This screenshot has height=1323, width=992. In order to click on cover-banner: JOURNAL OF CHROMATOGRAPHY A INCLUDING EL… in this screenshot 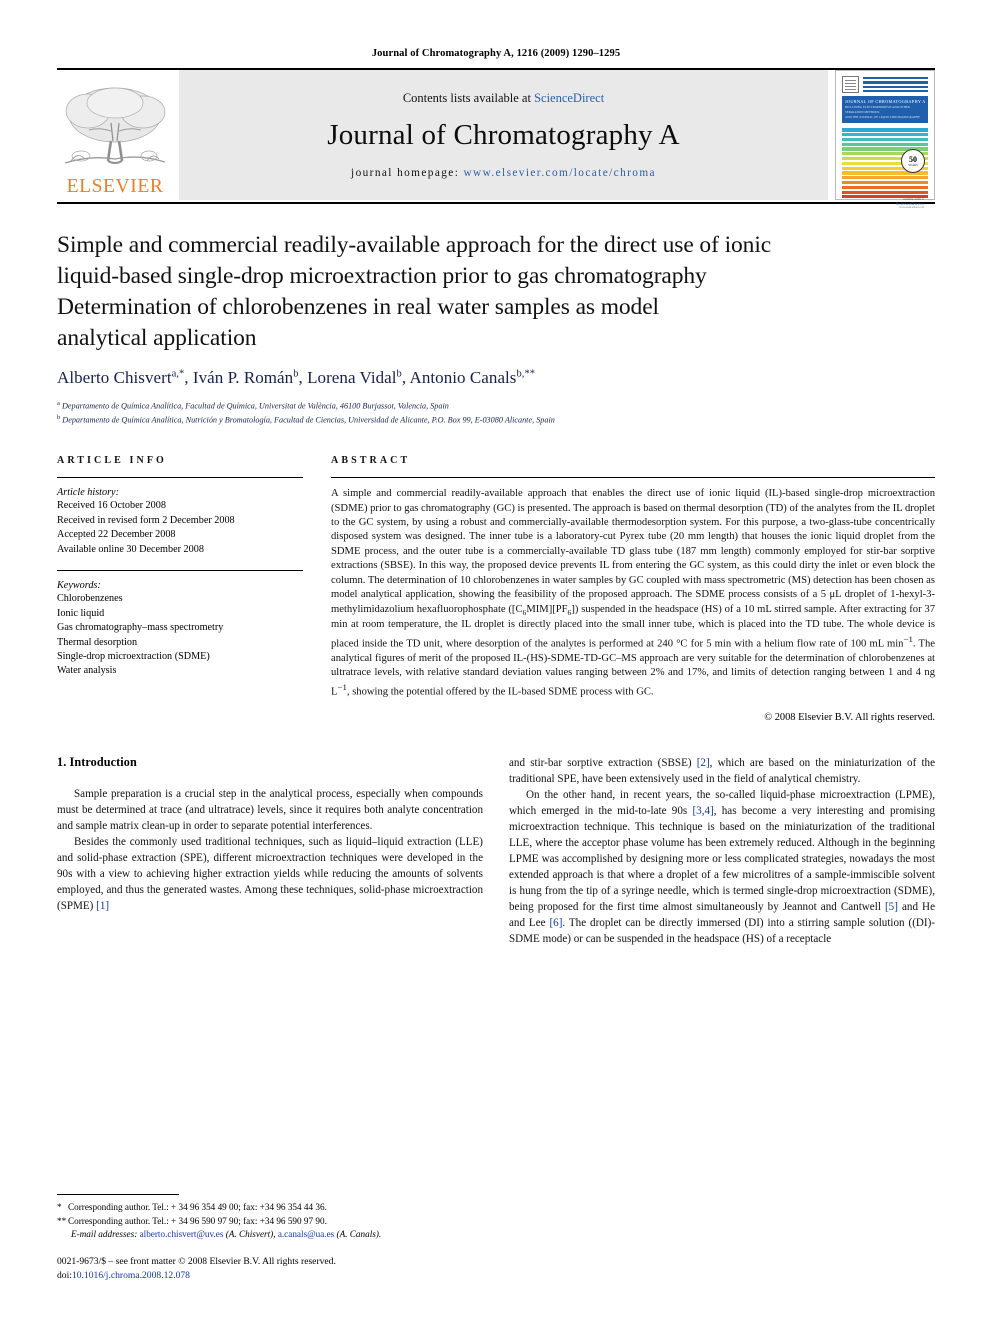, I will do `click(885, 110)`.